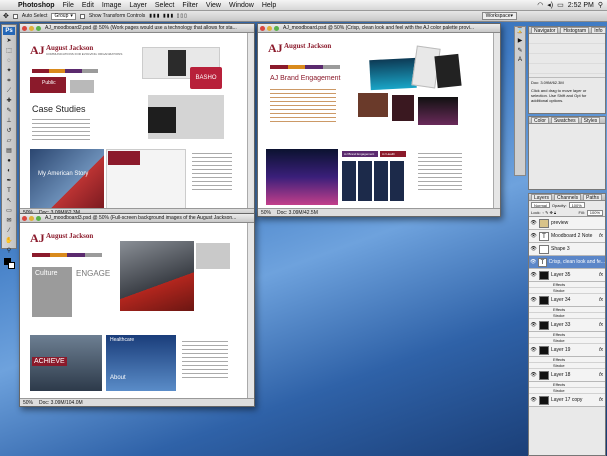  I want to click on layer-row: 👁︎ Layer 18 fx, so click(567, 375).